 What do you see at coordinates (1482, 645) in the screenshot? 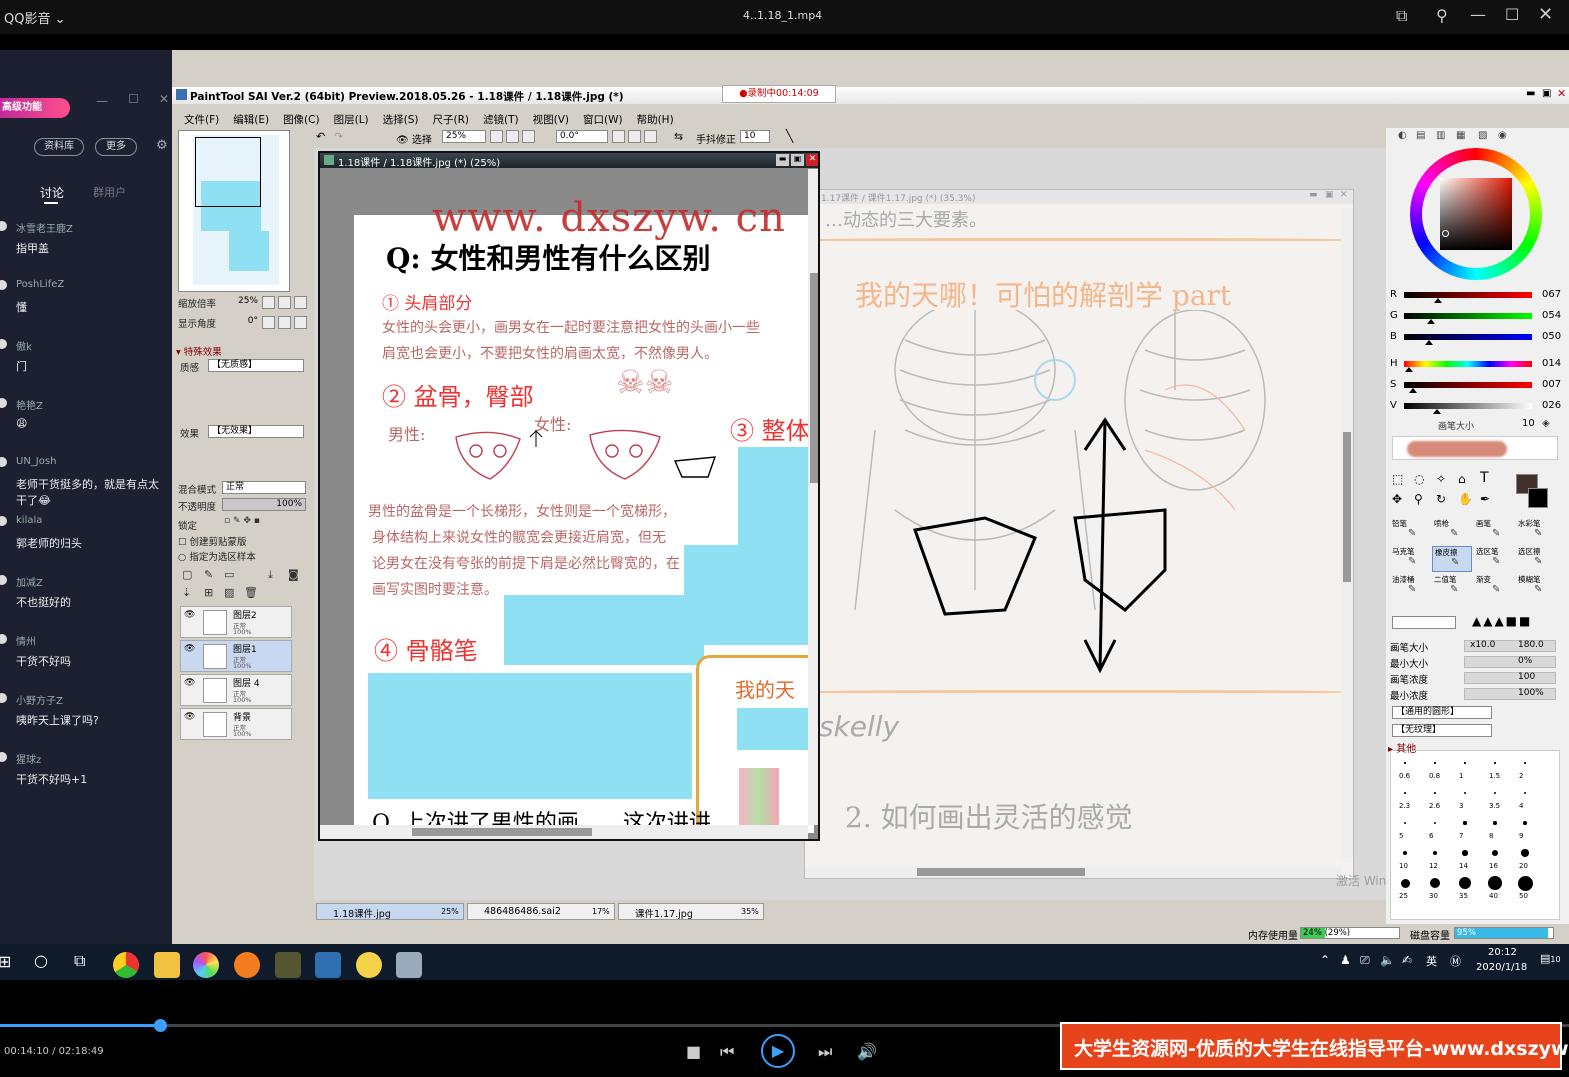
I see `brush-size-multiplier: x10.0` at bounding box center [1482, 645].